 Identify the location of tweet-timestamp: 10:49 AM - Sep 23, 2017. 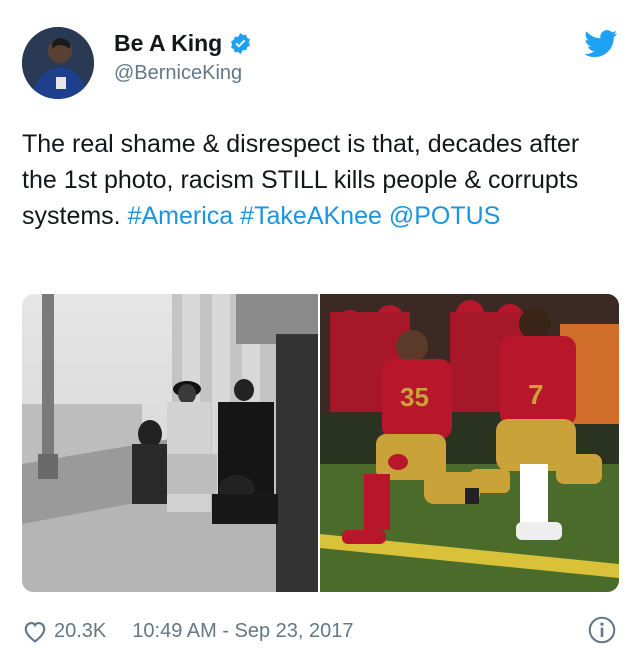
(242, 631).